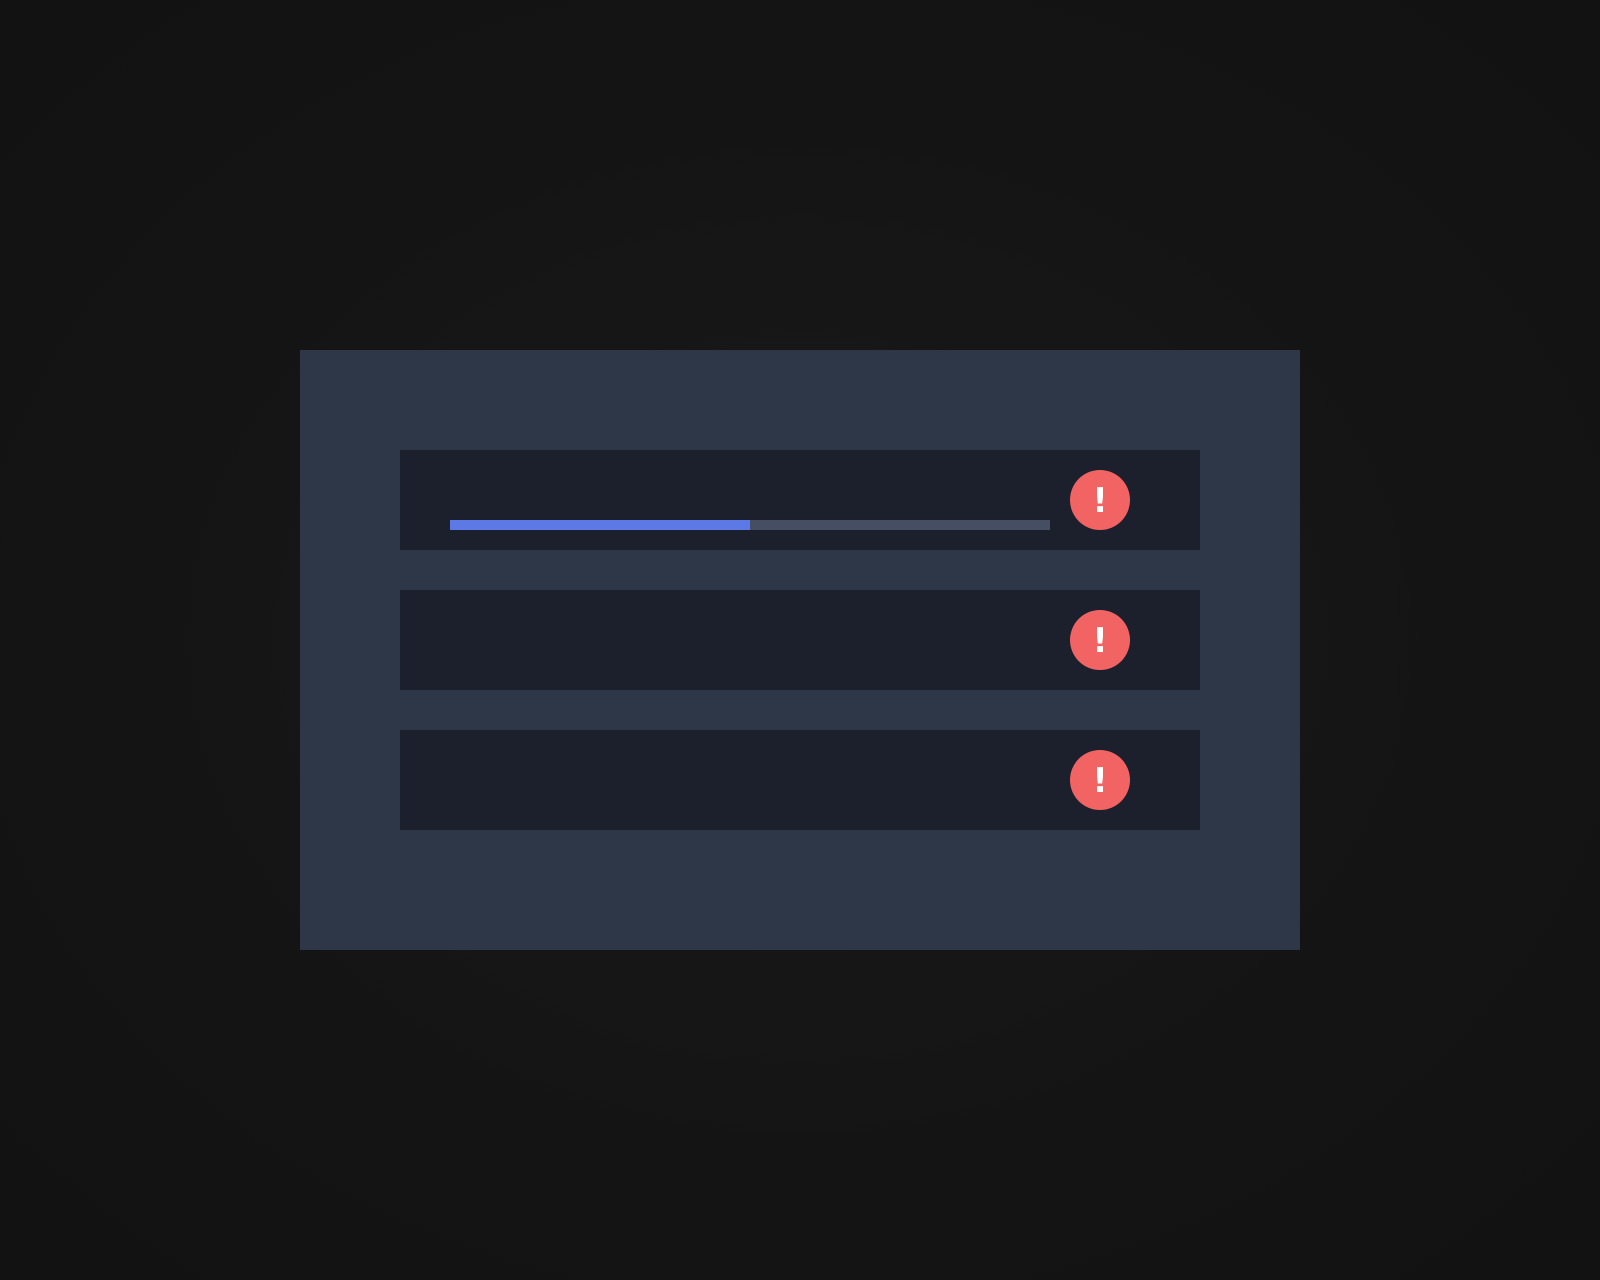 The height and width of the screenshot is (1280, 1600). I want to click on progress-bar, so click(750, 525).